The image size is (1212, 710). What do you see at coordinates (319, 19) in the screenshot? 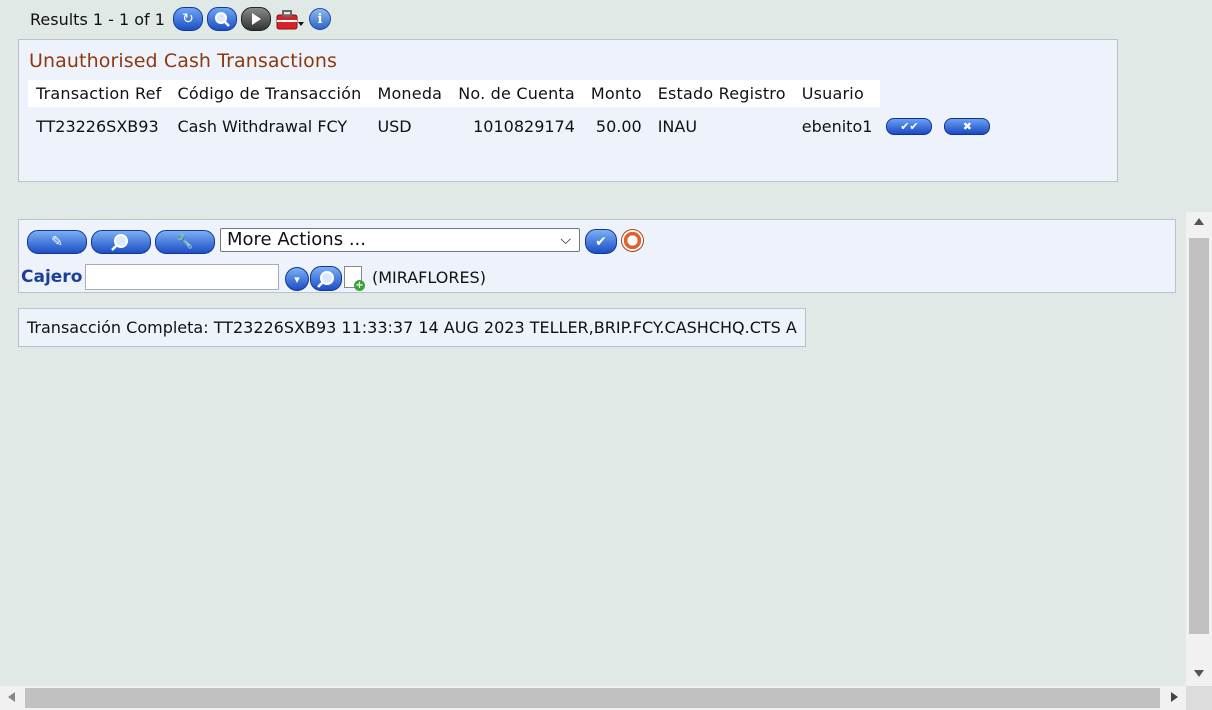
I see `info-icon: i` at bounding box center [319, 19].